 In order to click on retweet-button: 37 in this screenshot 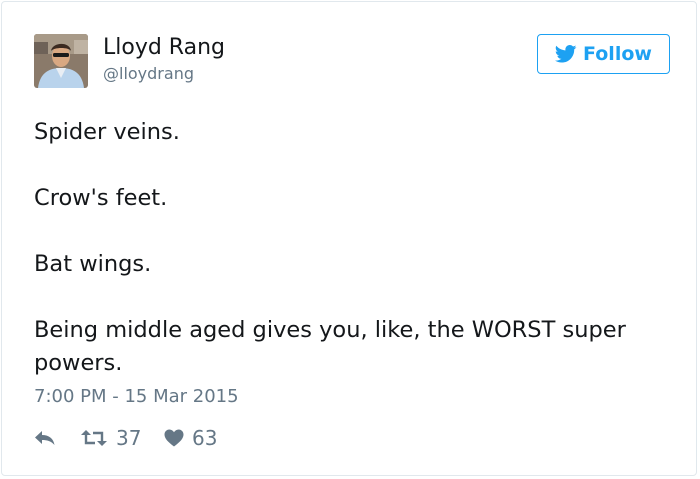, I will do `click(110, 438)`.